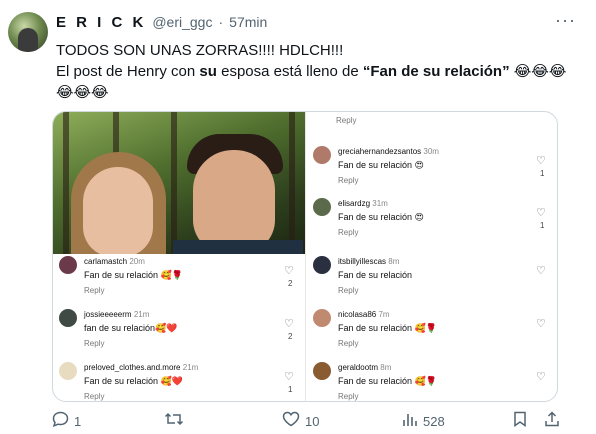 Image resolution: width=596 pixels, height=434 pixels. I want to click on comment-user: carlamastch, so click(106, 261).